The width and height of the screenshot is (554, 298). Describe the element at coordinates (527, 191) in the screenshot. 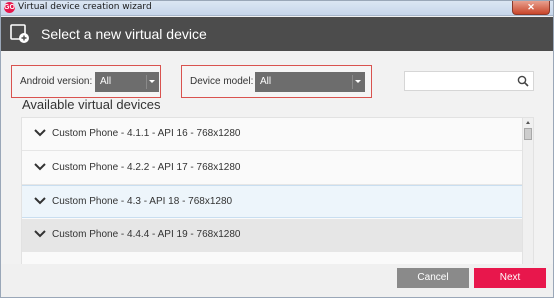

I see `list-scrollbar` at that location.